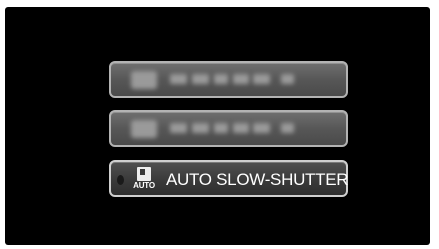  I want to click on auto-icon-text: AUTO, so click(144, 185).